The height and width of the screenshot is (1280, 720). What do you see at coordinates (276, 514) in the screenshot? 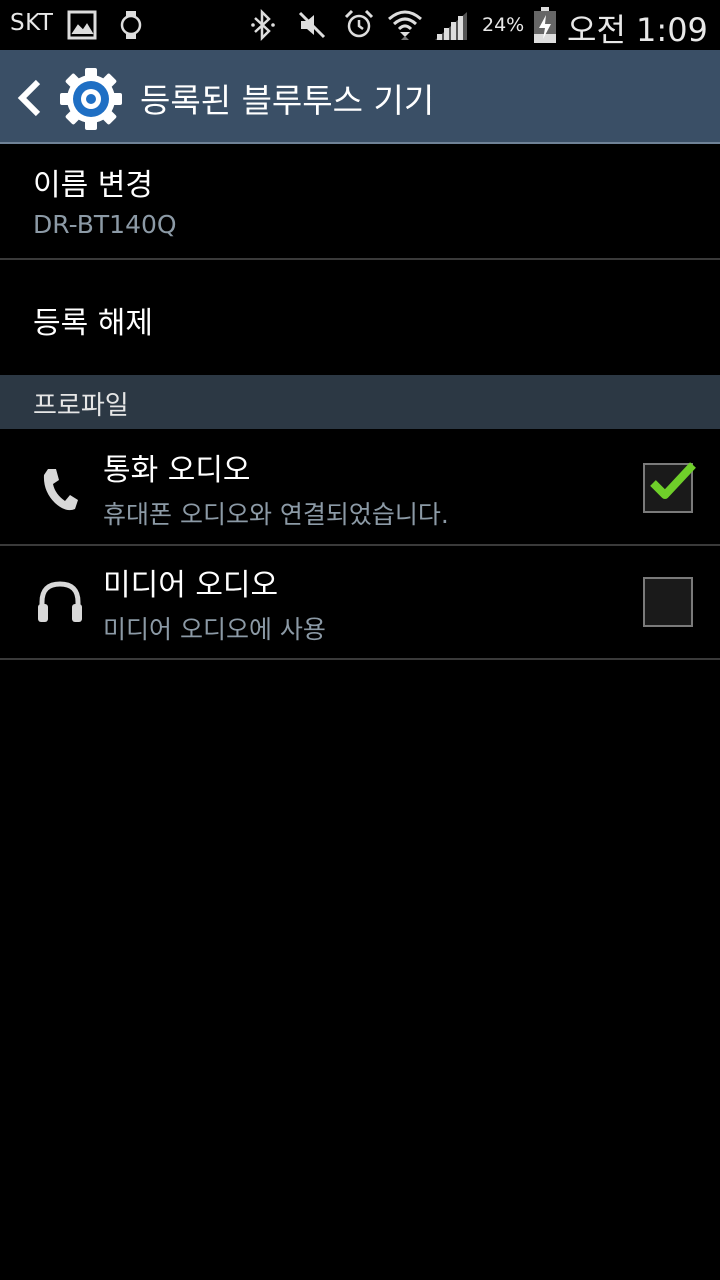
I see `call-audio-subtitle: 휴대폰 오디오와 연결되었습니다.` at bounding box center [276, 514].